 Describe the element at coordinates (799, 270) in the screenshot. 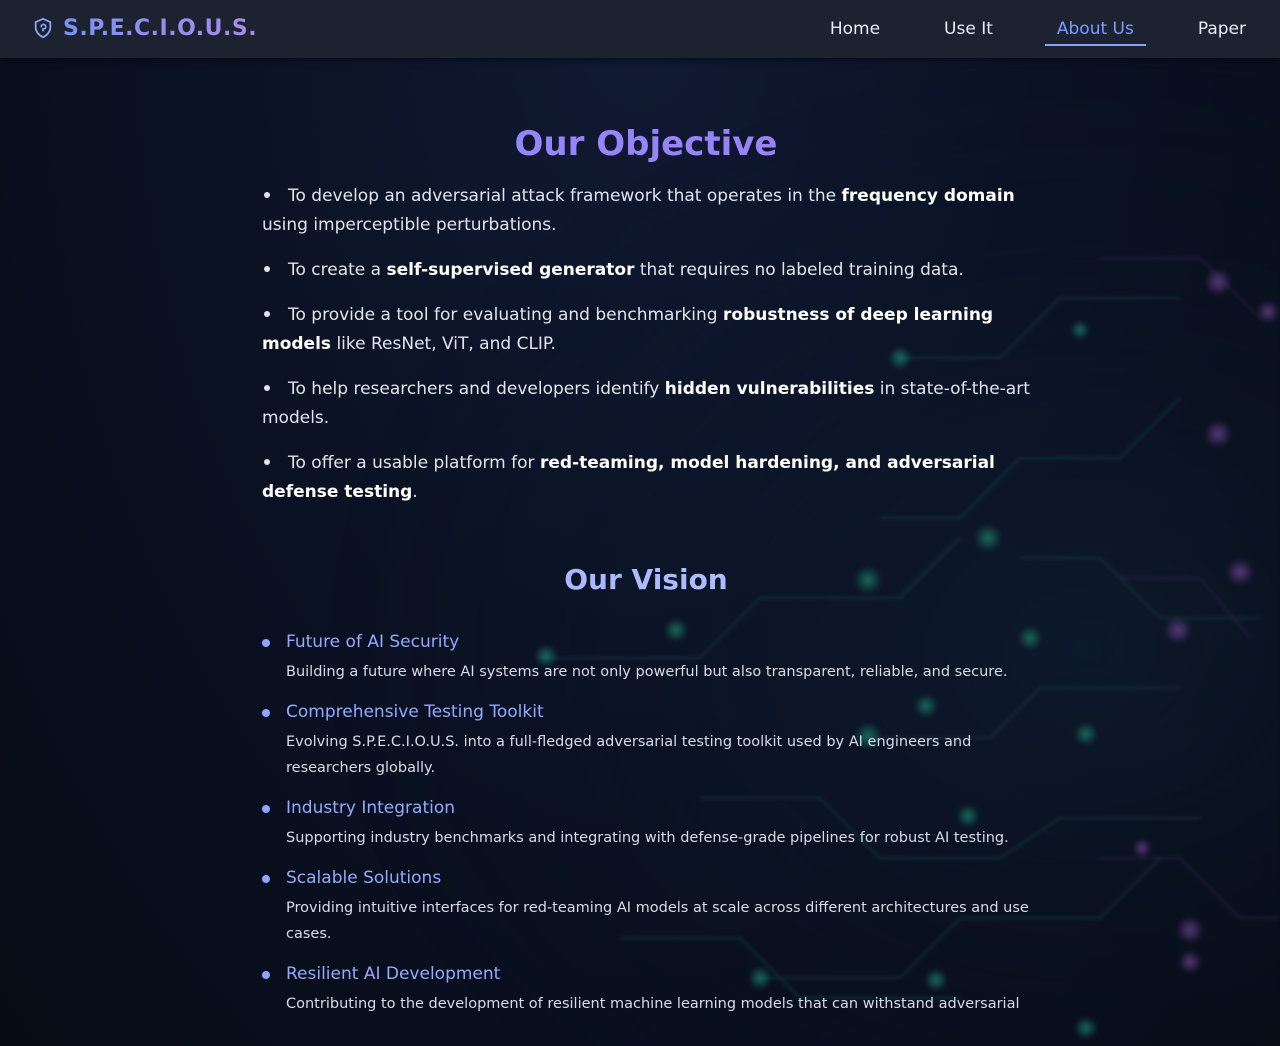

I see `objective-text: that requires no labeled training data.` at that location.